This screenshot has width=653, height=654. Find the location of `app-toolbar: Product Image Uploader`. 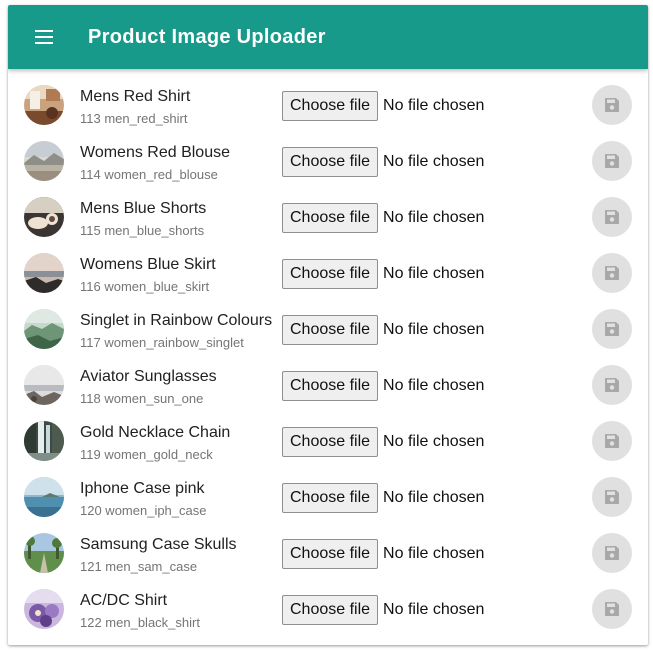

app-toolbar: Product Image Uploader is located at coordinates (328, 37).